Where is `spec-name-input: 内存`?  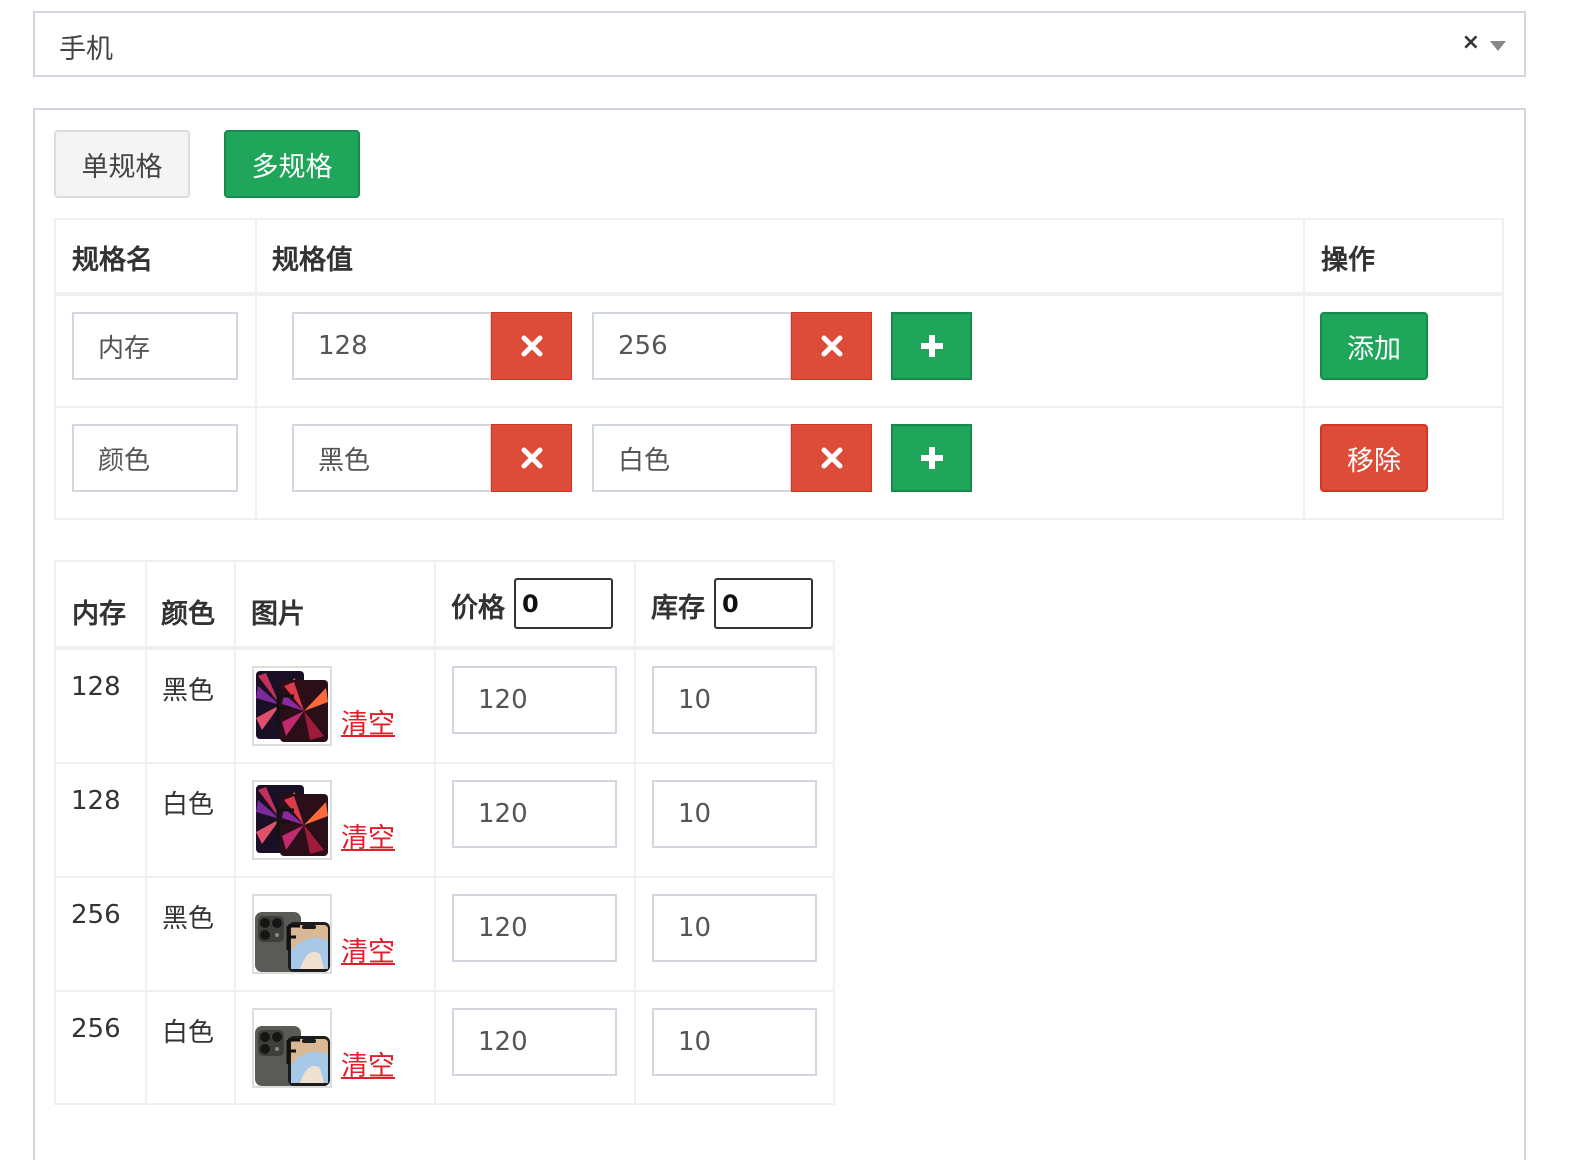 spec-name-input: 内存 is located at coordinates (155, 346).